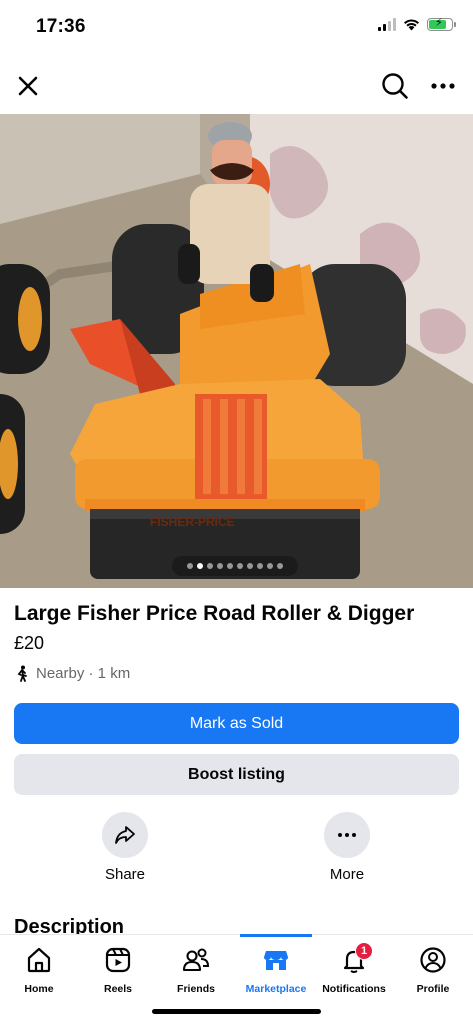  I want to click on bell-icon: 1, so click(356, 958).